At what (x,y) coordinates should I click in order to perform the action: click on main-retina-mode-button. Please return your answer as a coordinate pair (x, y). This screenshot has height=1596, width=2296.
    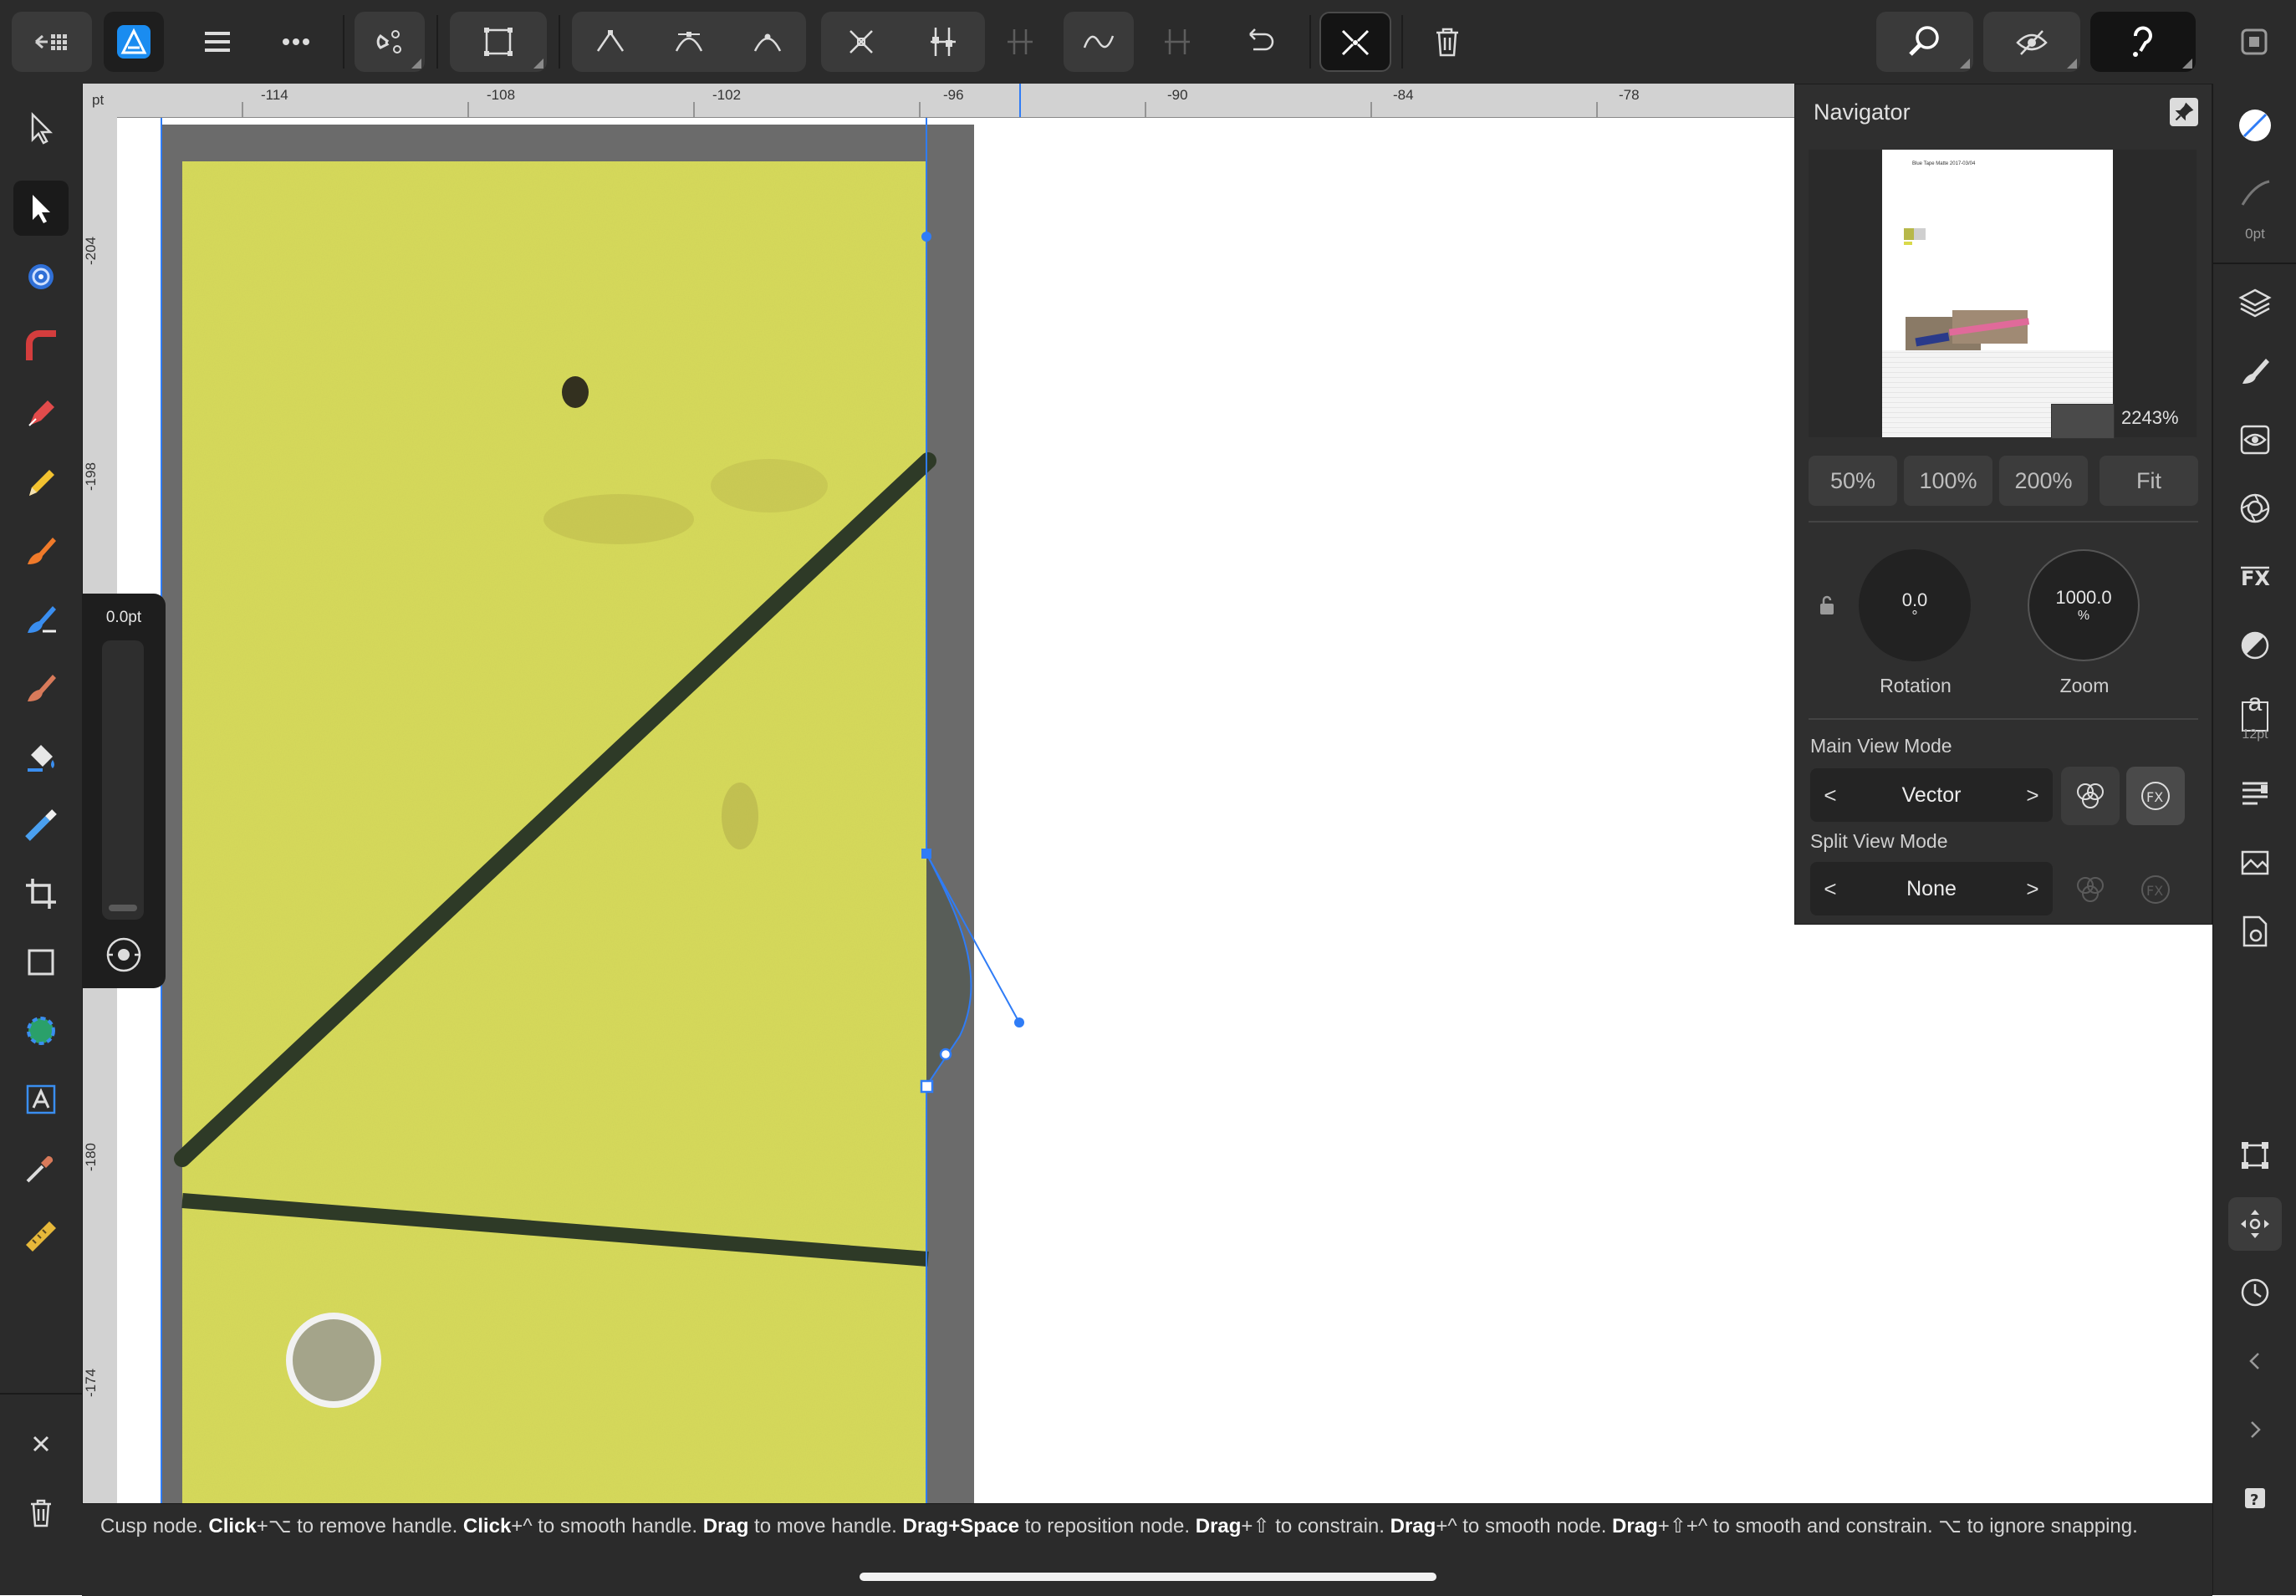
    Looking at the image, I should click on (2091, 796).